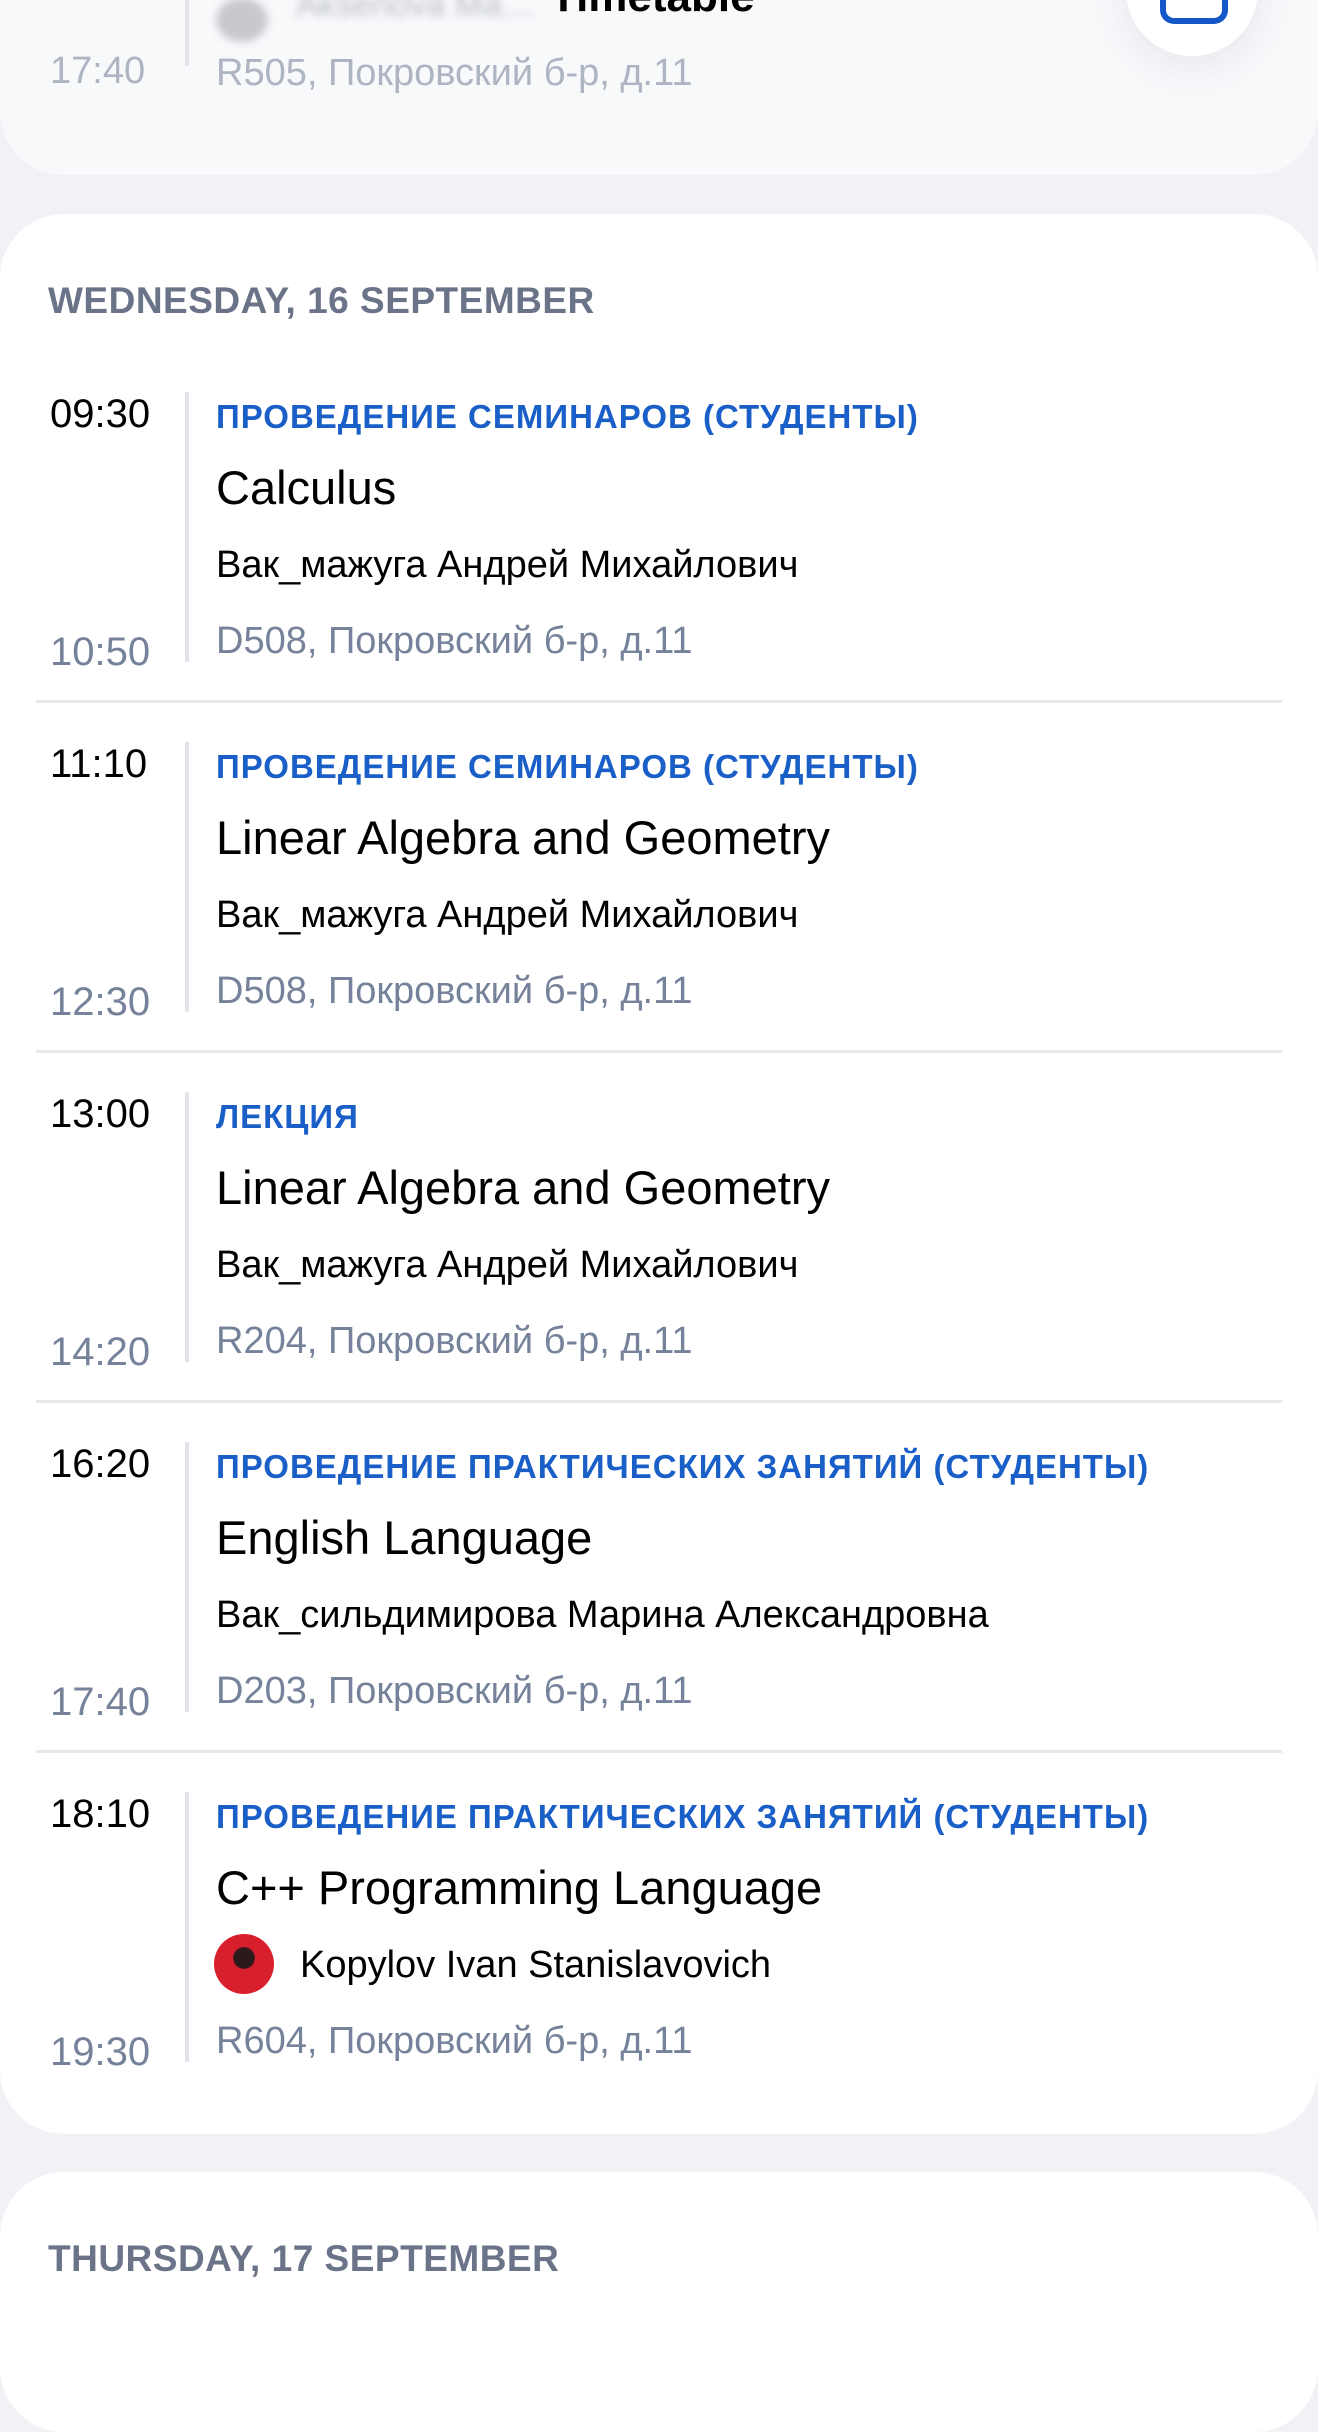 The width and height of the screenshot is (1318, 2432). Describe the element at coordinates (519, 1887) in the screenshot. I see `lesson-subject: C++ Programming Language` at that location.